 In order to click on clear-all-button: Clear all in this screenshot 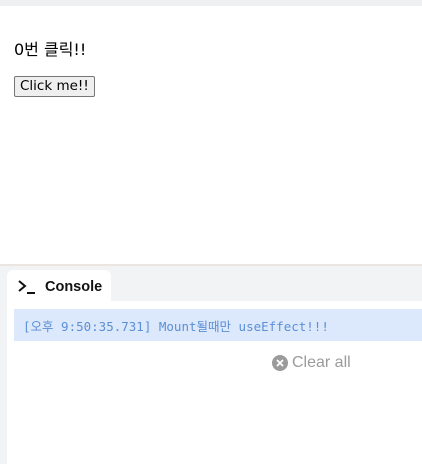, I will do `click(311, 363)`.